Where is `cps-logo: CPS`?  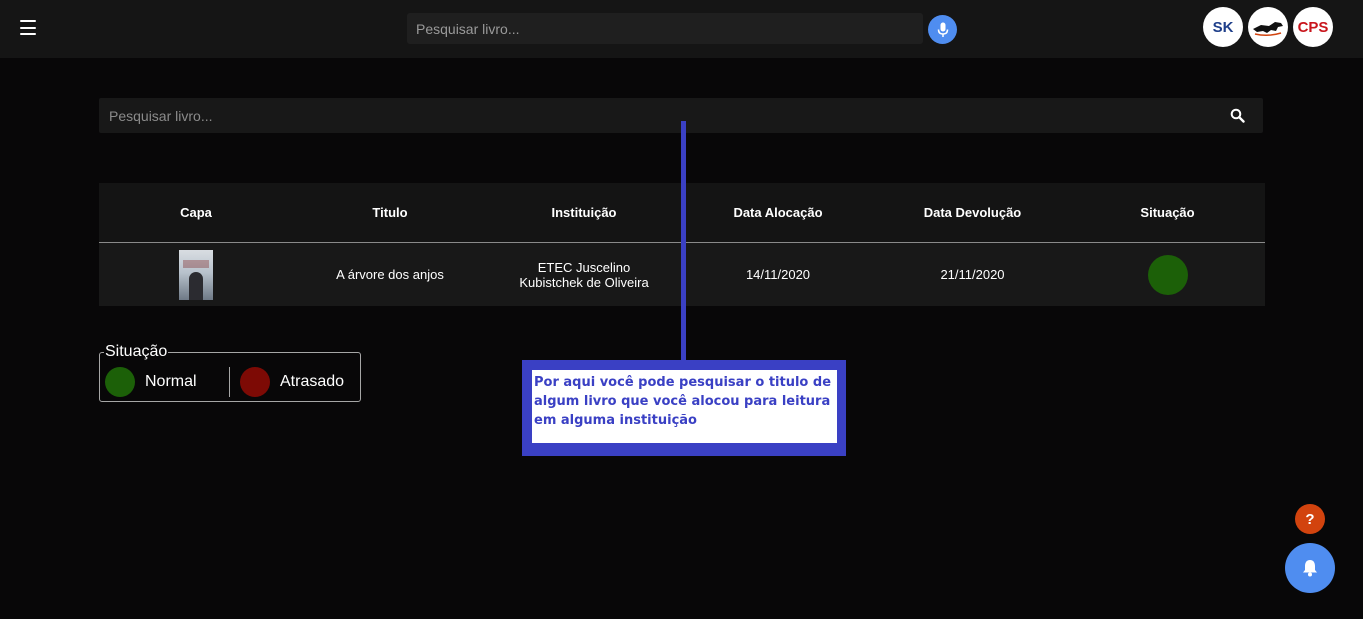
cps-logo: CPS is located at coordinates (1313, 27).